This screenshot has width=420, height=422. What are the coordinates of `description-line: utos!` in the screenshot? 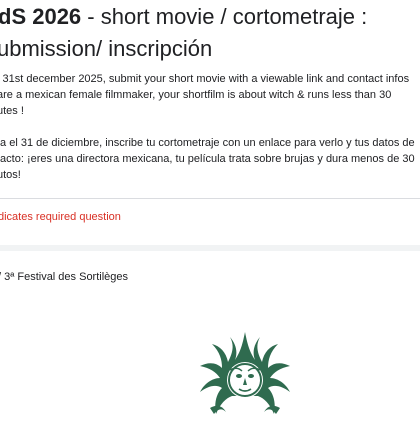 It's located at (10, 175).